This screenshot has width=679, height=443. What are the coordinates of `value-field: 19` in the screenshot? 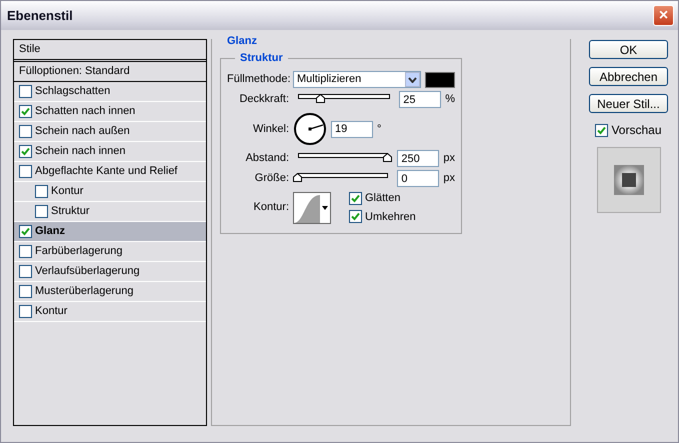 It's located at (352, 129).